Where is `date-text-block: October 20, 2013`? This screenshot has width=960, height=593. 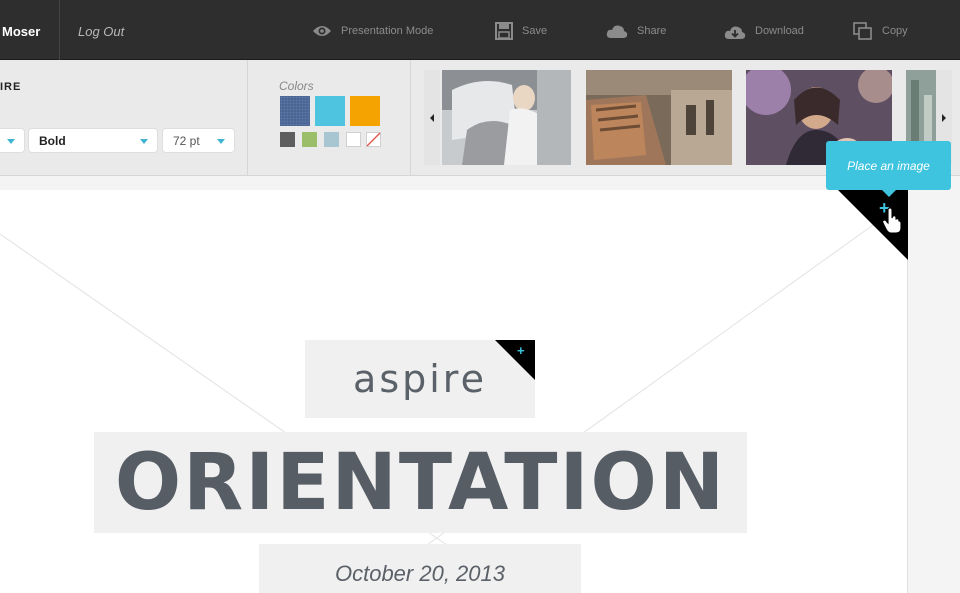
date-text-block: October 20, 2013 is located at coordinates (420, 568).